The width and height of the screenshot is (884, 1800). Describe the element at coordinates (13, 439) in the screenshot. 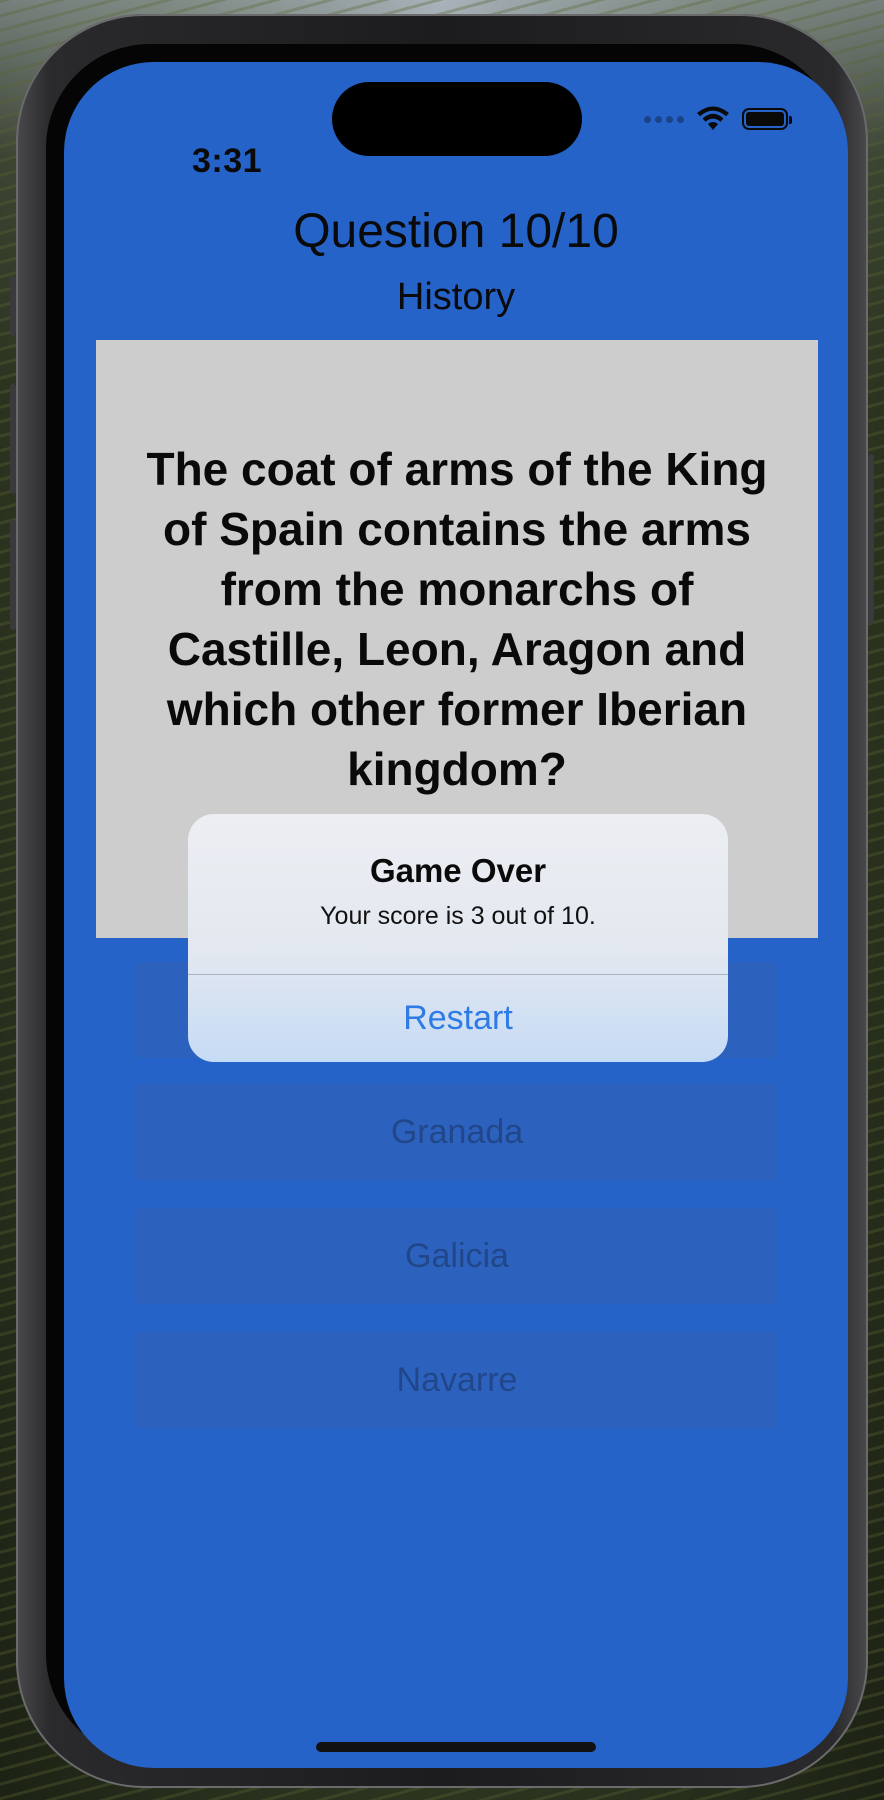

I see `volume-up-button` at that location.